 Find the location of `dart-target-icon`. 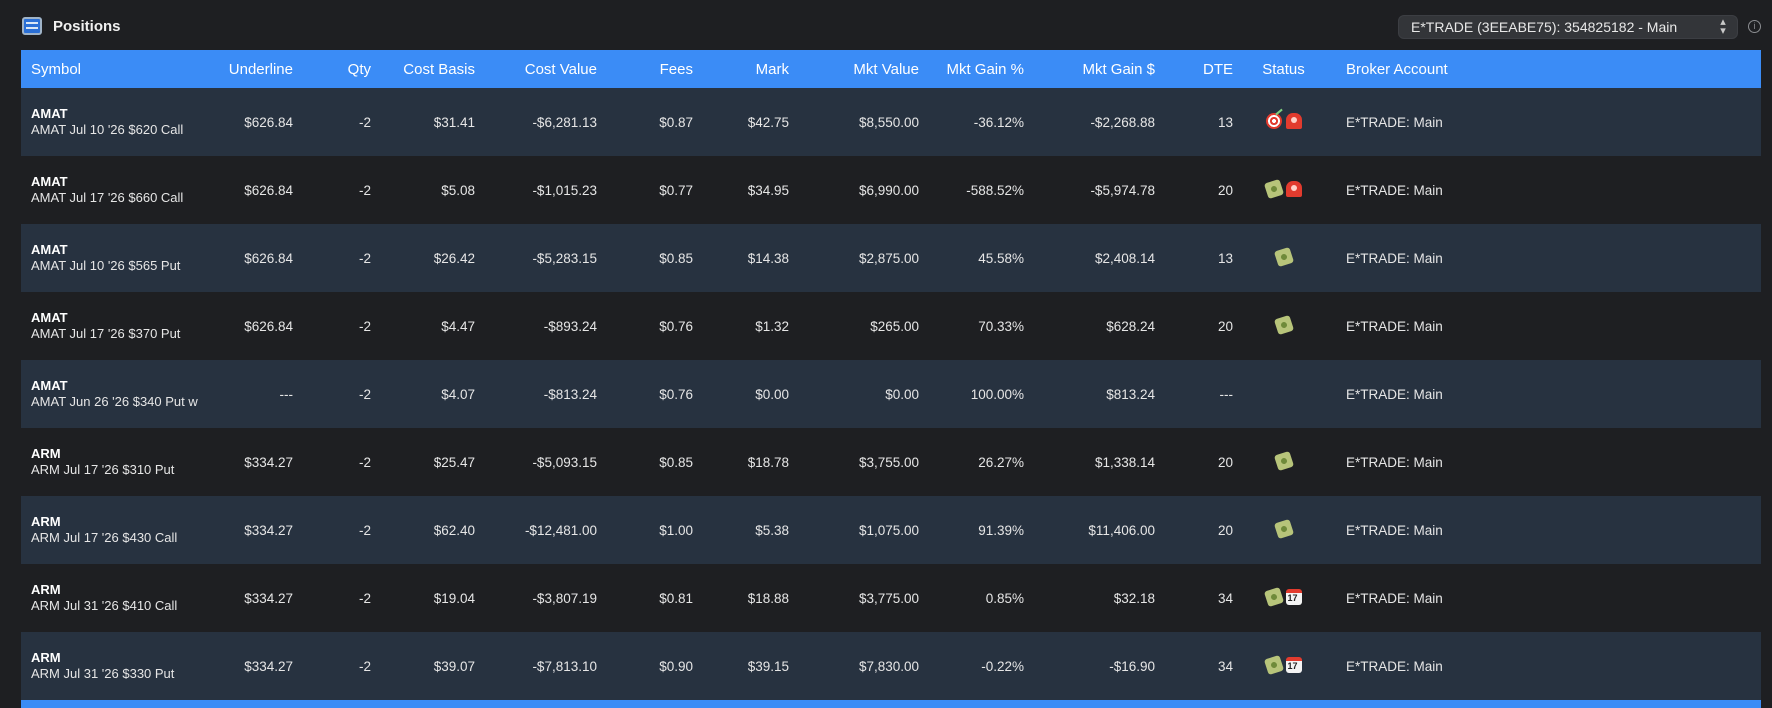

dart-target-icon is located at coordinates (1273, 120).